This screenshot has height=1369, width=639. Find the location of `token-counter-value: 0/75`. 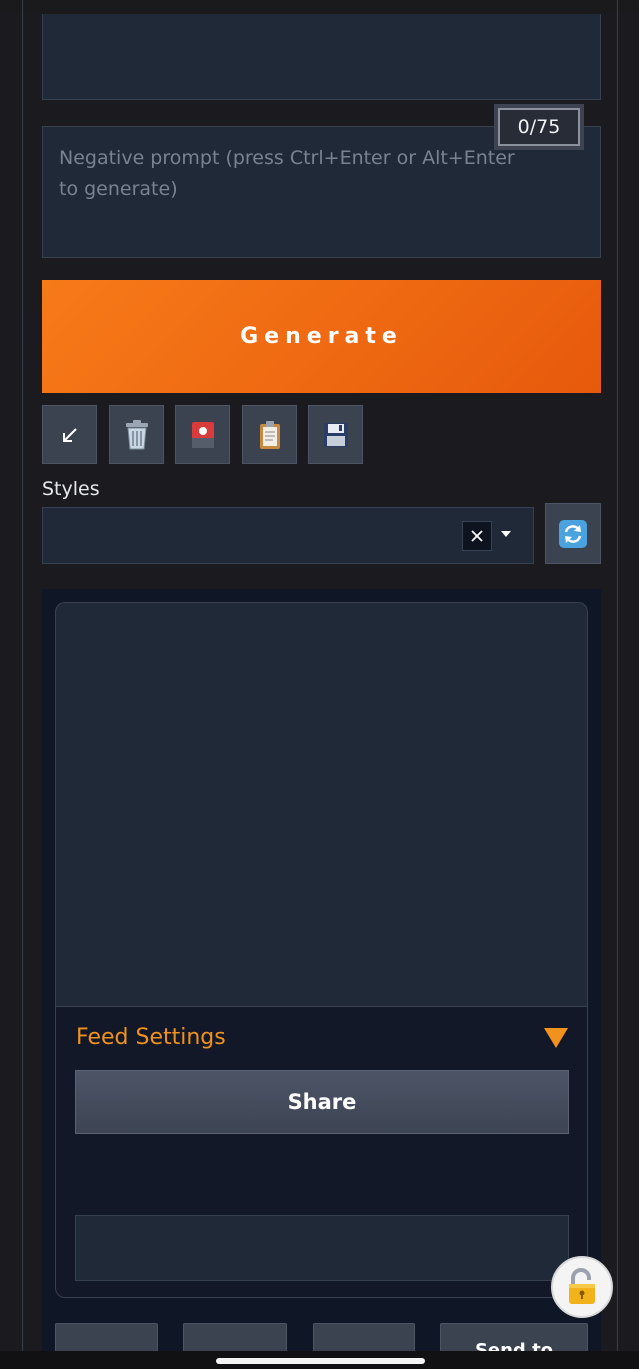

token-counter-value: 0/75 is located at coordinates (539, 127).